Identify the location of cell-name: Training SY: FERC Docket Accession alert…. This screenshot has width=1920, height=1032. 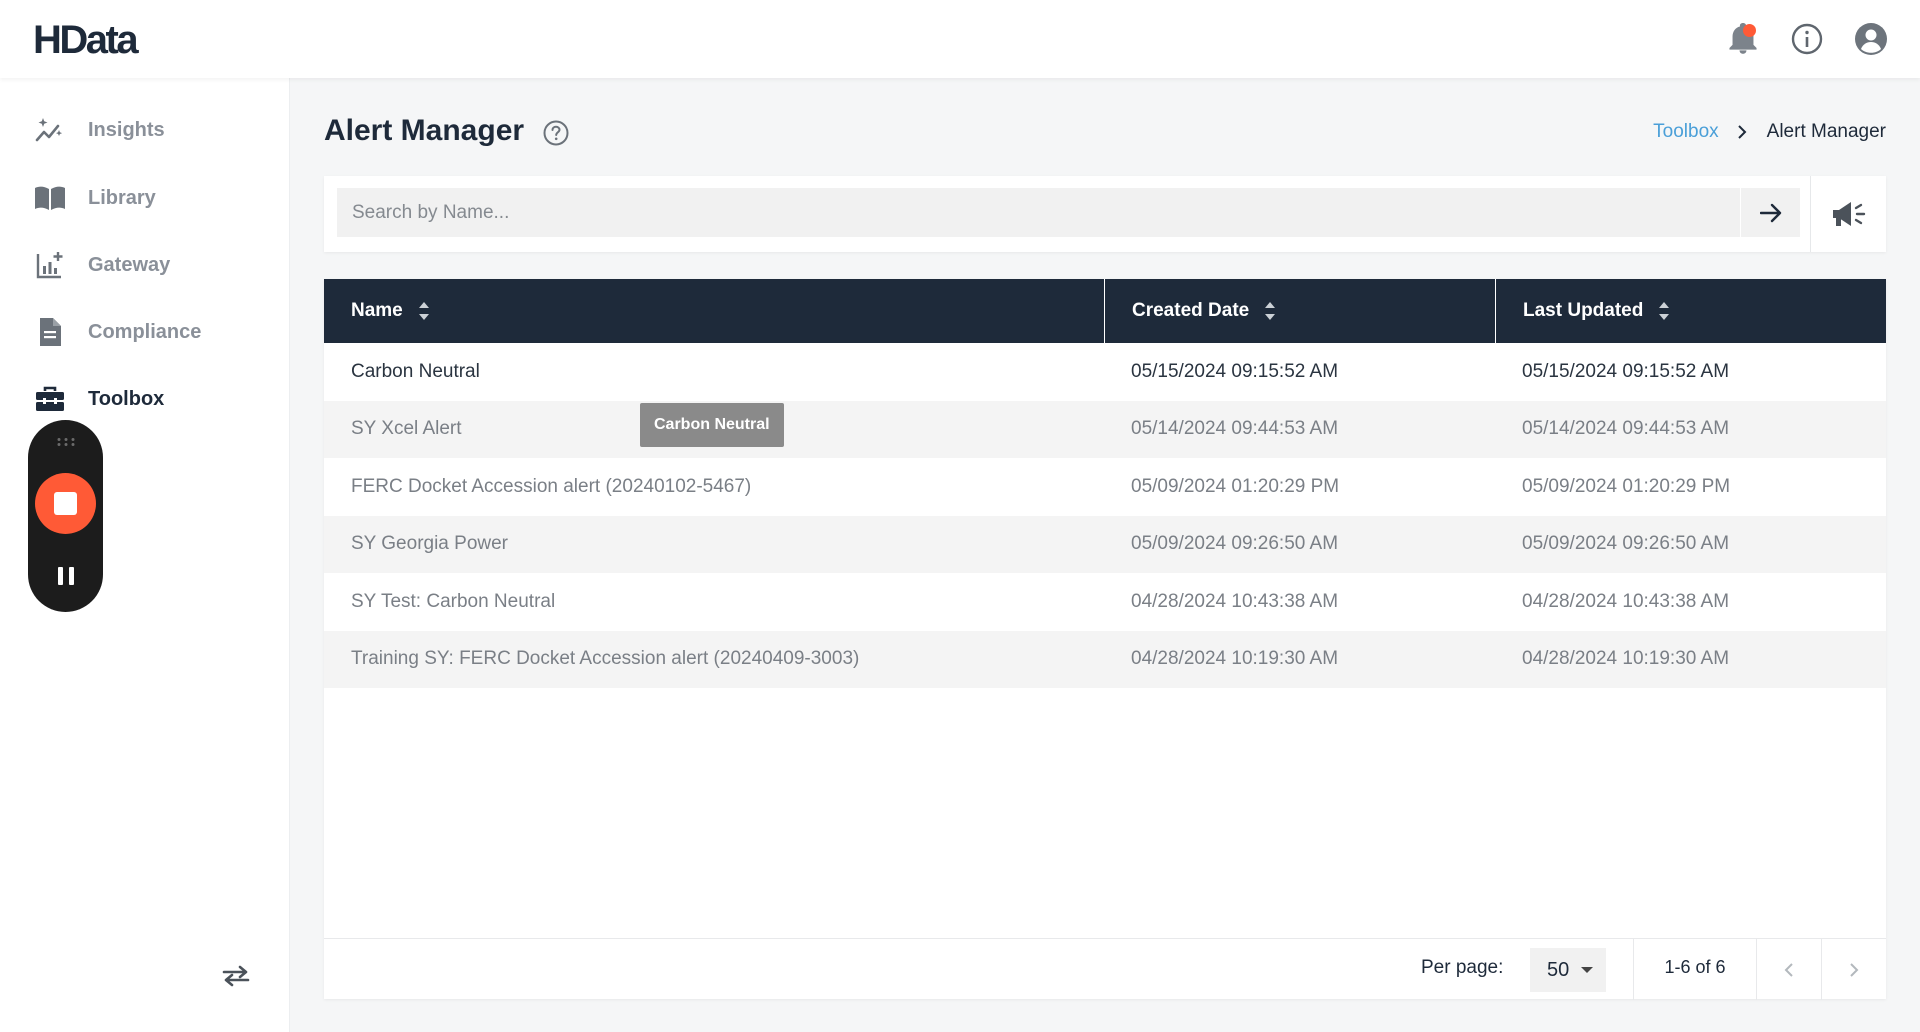
(605, 659).